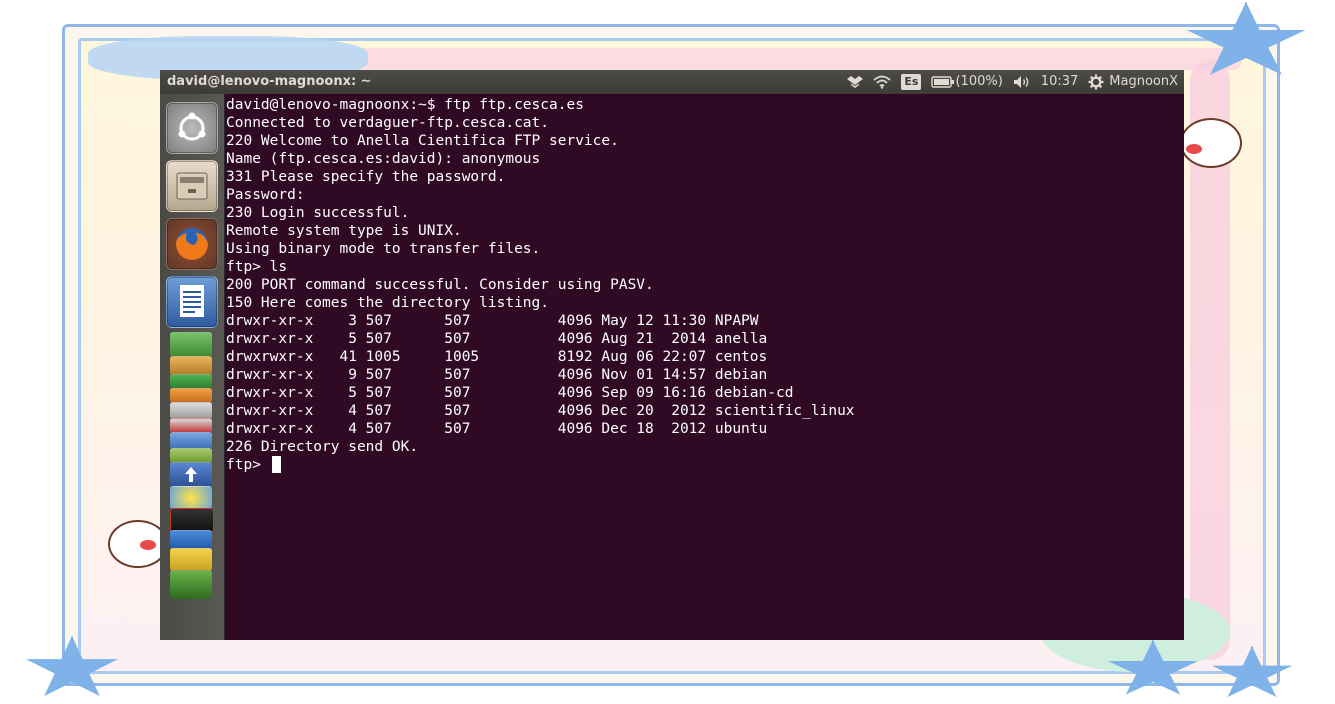 The height and width of the screenshot is (704, 1335). I want to click on decorative-cloud-left, so click(138, 544).